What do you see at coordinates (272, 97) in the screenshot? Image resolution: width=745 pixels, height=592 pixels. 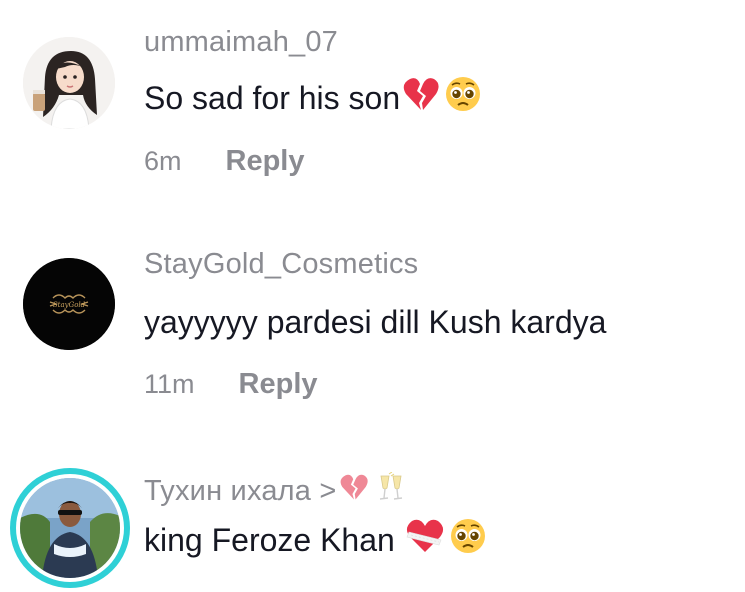 I see `comment-text-body: So sad for his son` at bounding box center [272, 97].